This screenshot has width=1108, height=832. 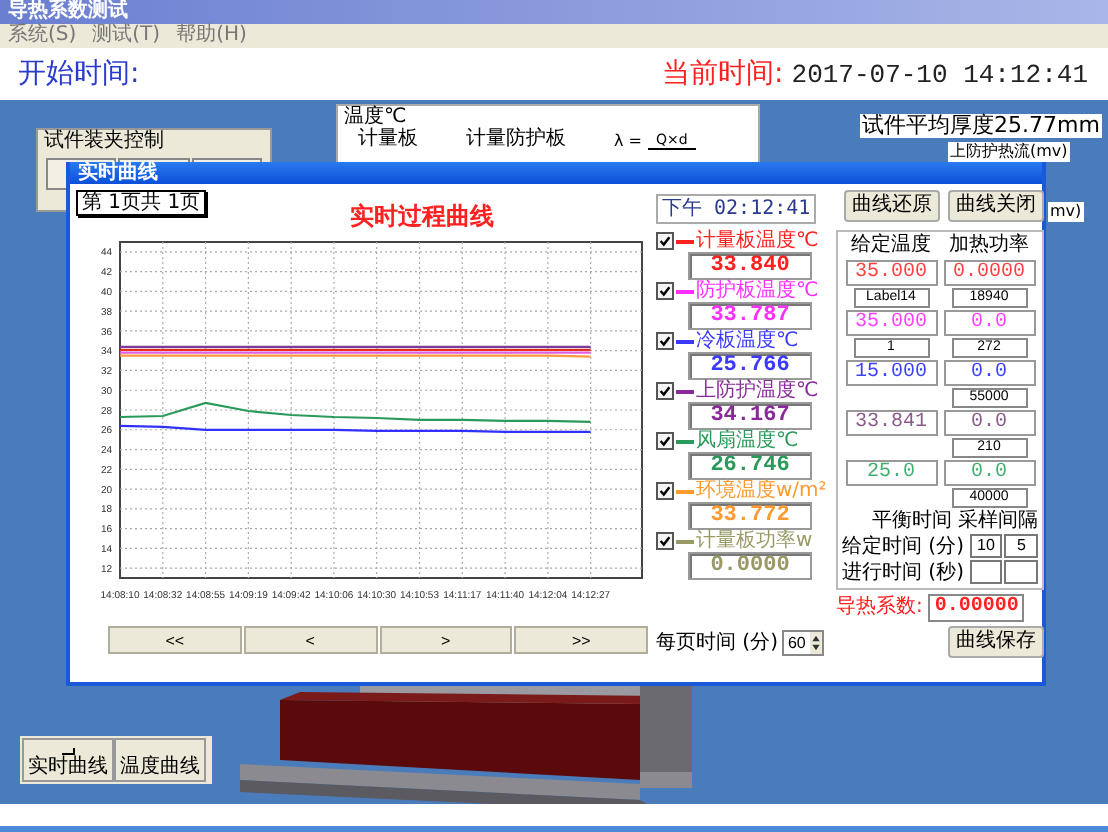 What do you see at coordinates (891, 473) in the screenshot?
I see `setpoint-value: 25.0` at bounding box center [891, 473].